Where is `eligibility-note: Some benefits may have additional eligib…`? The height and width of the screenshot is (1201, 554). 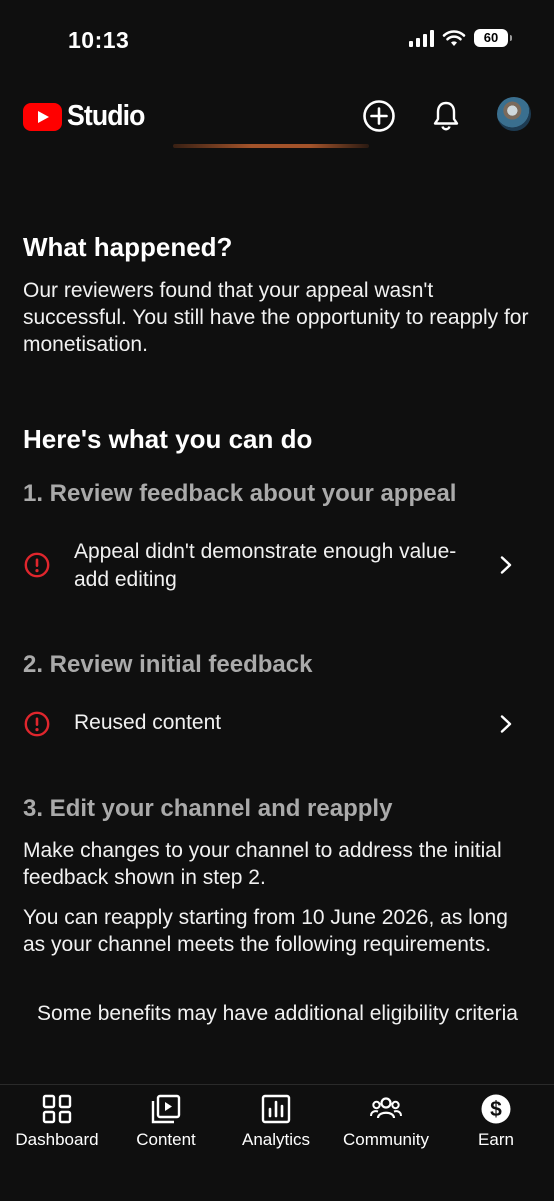 eligibility-note: Some benefits may have additional eligib… is located at coordinates (277, 1013).